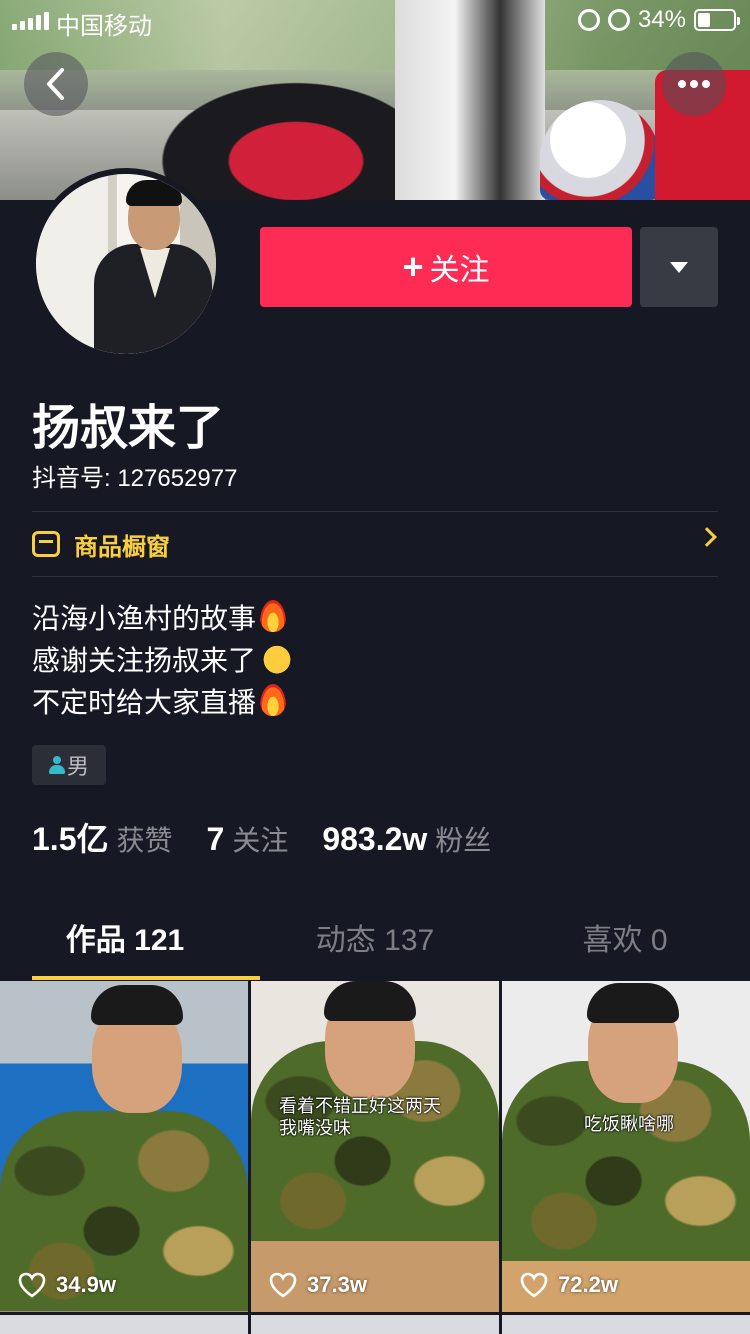 The image size is (750, 1334). What do you see at coordinates (588, 1284) in the screenshot?
I see `likes-count: 72.2w` at bounding box center [588, 1284].